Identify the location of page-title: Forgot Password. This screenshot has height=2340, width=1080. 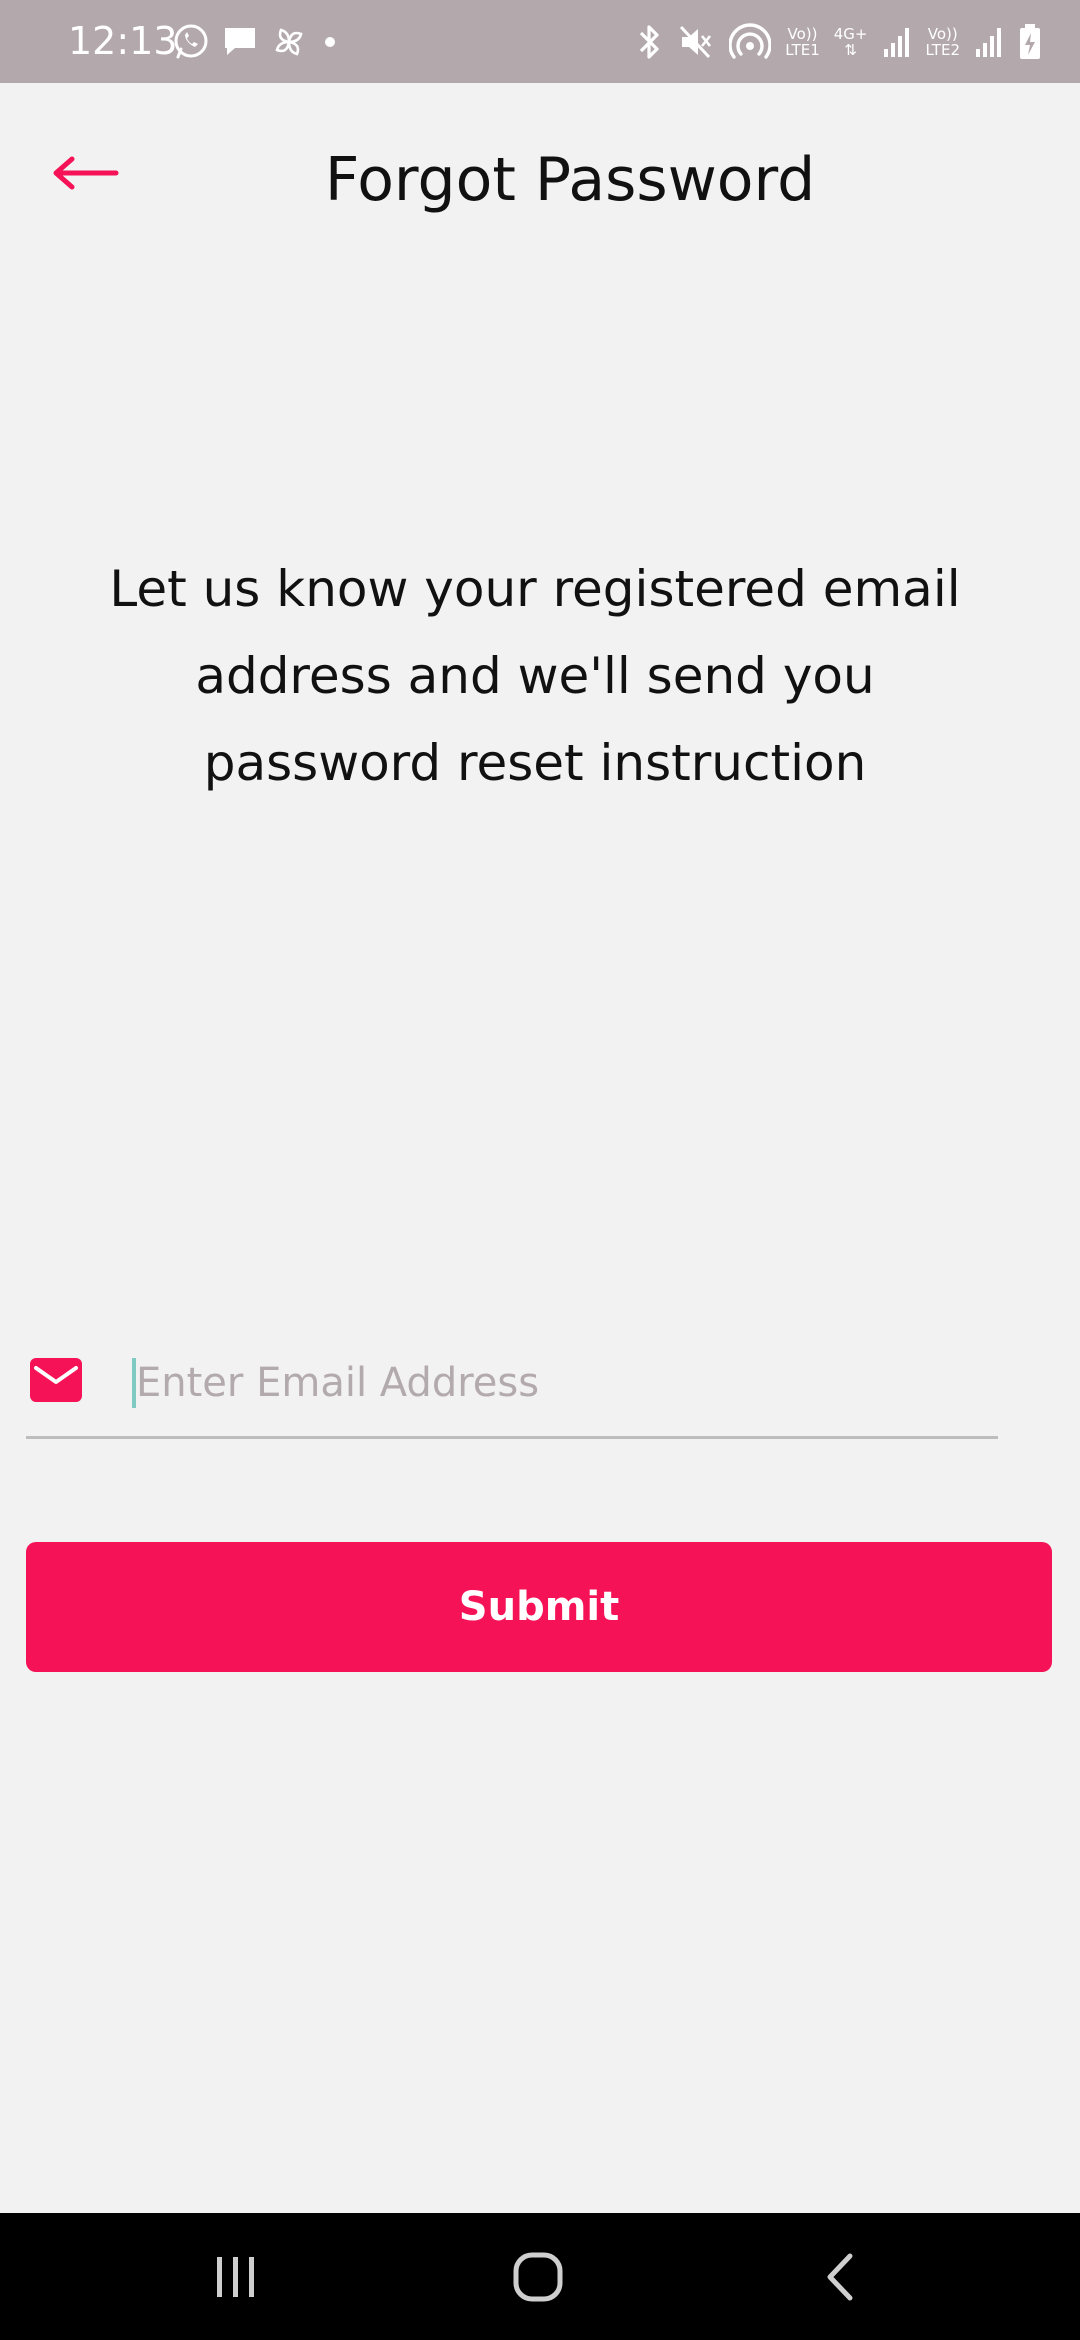
(570, 180).